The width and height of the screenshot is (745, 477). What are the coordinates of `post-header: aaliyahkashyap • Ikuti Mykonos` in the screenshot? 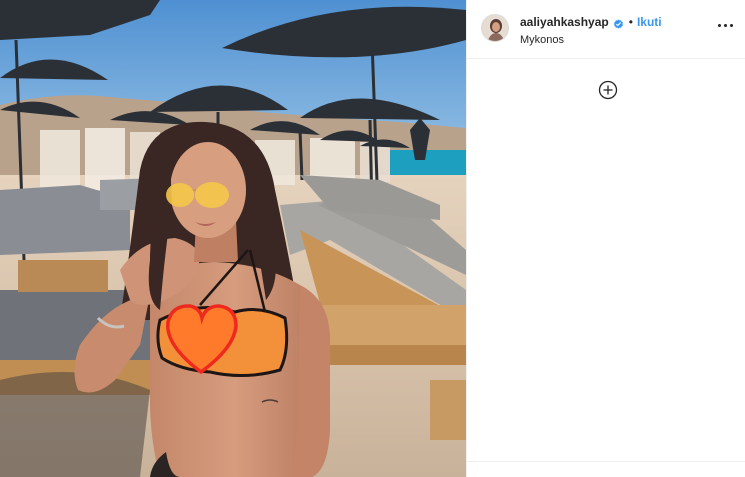 It's located at (606, 29).